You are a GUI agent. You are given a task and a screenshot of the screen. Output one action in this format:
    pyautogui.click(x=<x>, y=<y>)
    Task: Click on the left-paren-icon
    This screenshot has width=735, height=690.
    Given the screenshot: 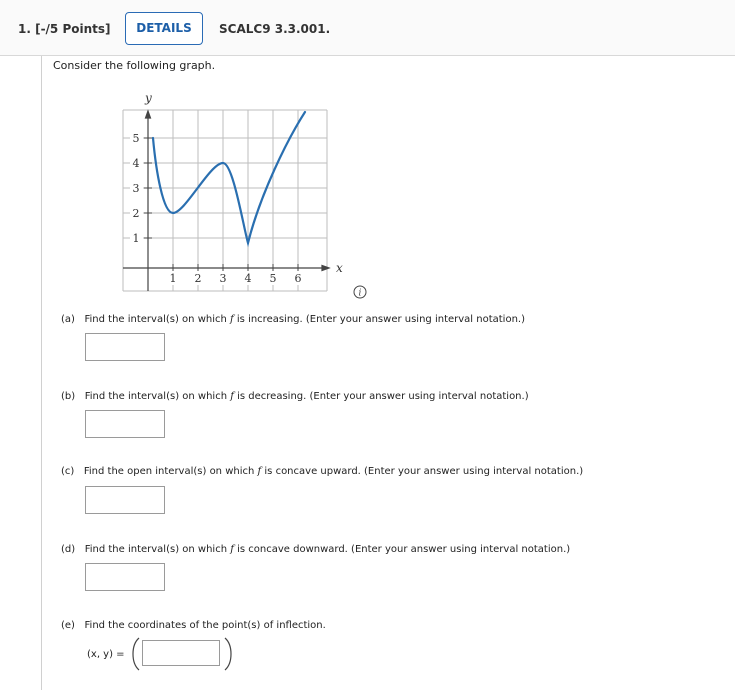 What is the action you would take?
    pyautogui.click(x=136, y=654)
    